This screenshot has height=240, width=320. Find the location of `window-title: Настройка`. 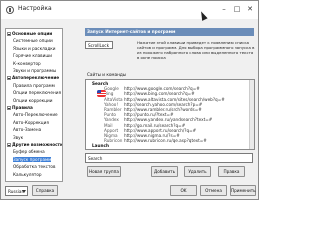

window-title: Настройка is located at coordinates (35, 8).